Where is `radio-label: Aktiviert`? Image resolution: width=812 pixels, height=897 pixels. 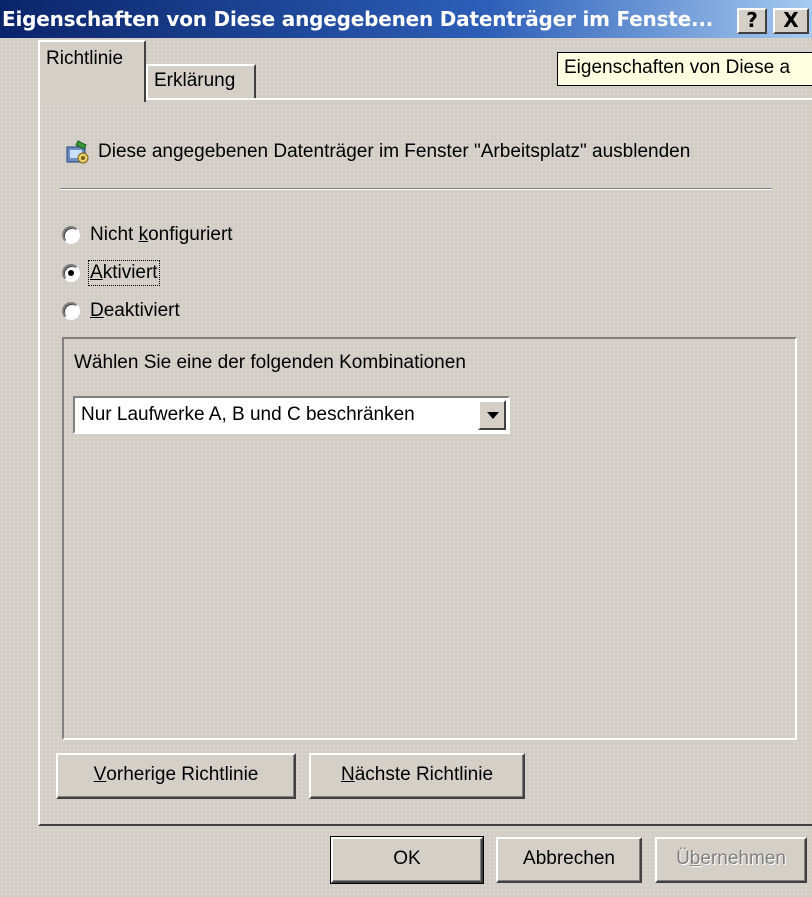 radio-label: Aktiviert is located at coordinates (124, 273).